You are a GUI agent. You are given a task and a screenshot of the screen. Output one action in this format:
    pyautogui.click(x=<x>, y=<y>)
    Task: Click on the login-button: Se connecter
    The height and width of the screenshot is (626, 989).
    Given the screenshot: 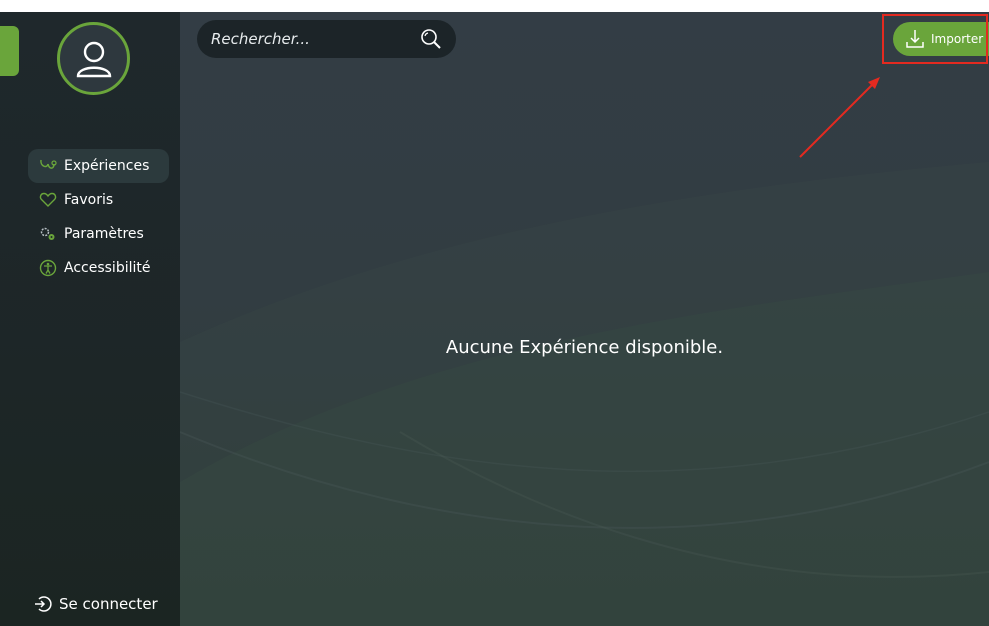 What is the action you would take?
    pyautogui.click(x=96, y=604)
    